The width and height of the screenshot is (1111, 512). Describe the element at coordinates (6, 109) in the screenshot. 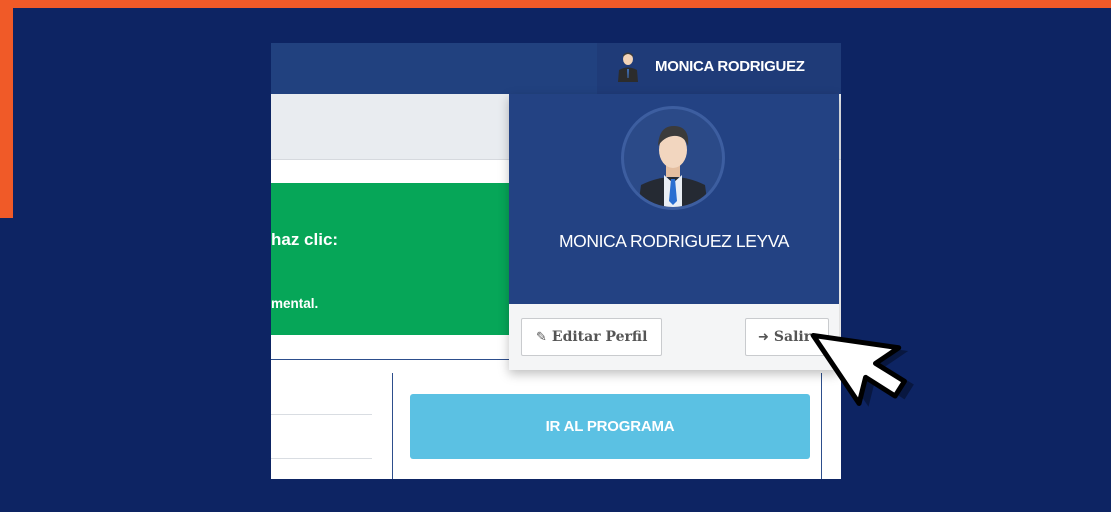

I see `orange-frame-left` at that location.